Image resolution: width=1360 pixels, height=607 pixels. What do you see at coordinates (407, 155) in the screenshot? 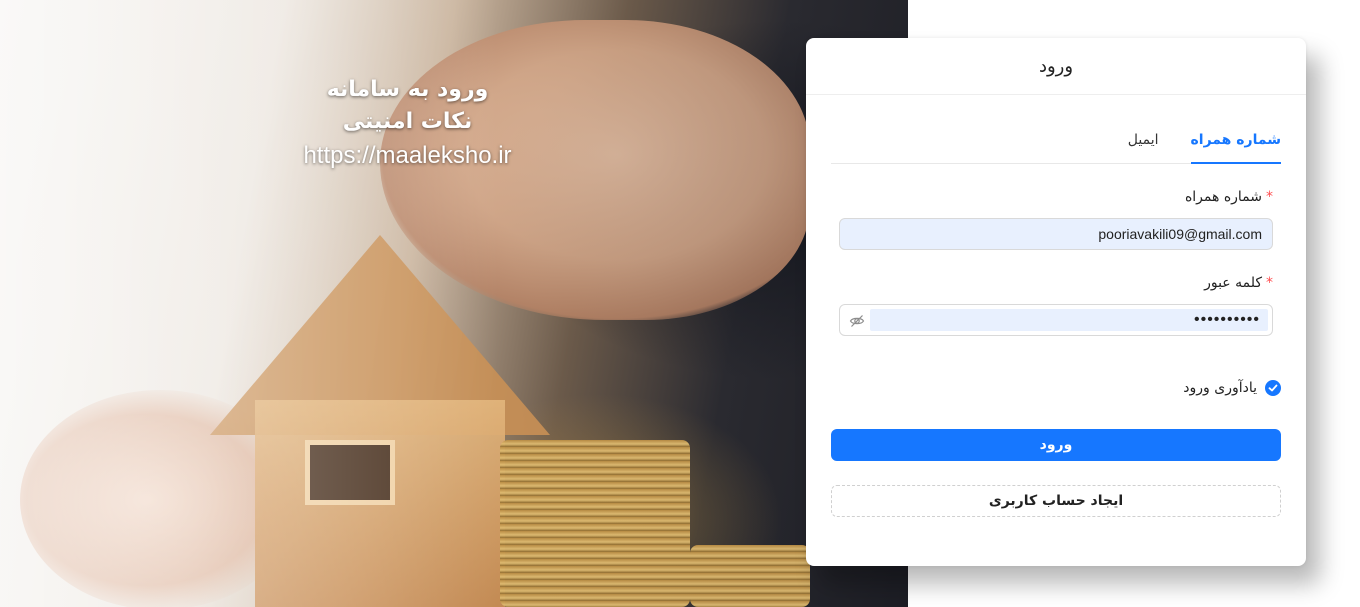
I see `hero-url: https://maaleksho.ir` at bounding box center [407, 155].